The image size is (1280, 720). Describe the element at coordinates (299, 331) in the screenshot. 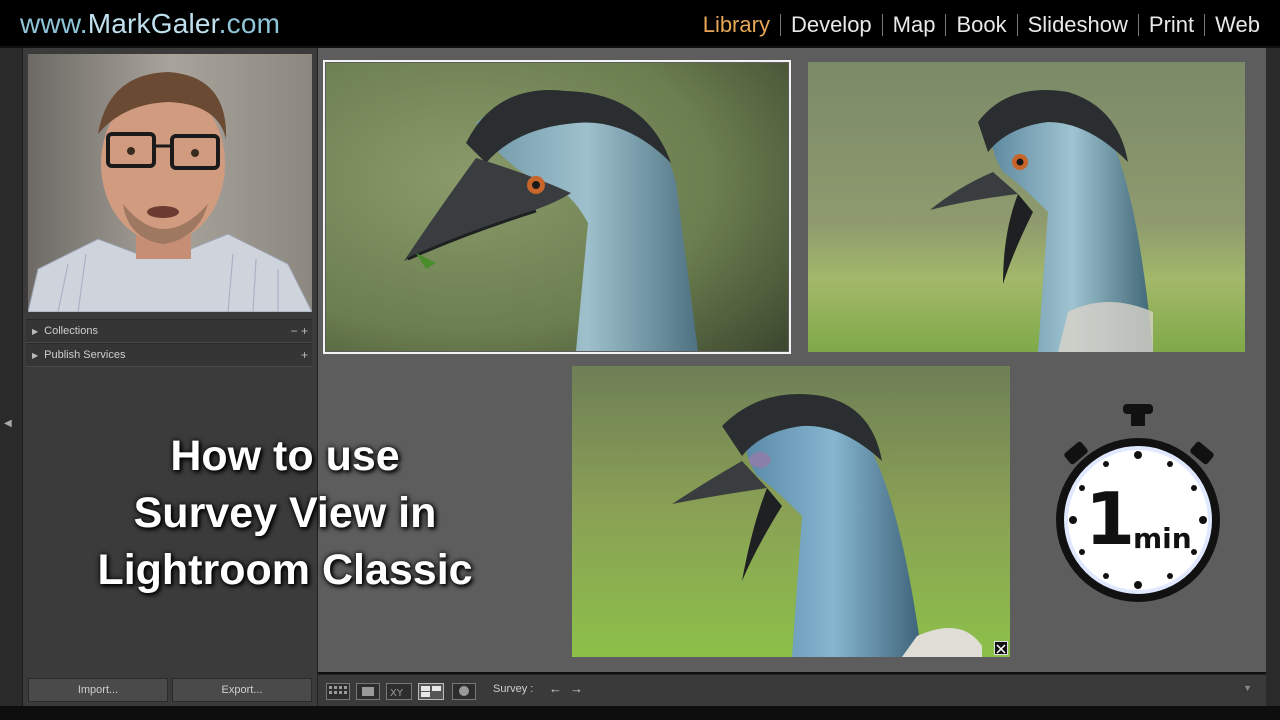

I see `collections-actions: − +` at that location.